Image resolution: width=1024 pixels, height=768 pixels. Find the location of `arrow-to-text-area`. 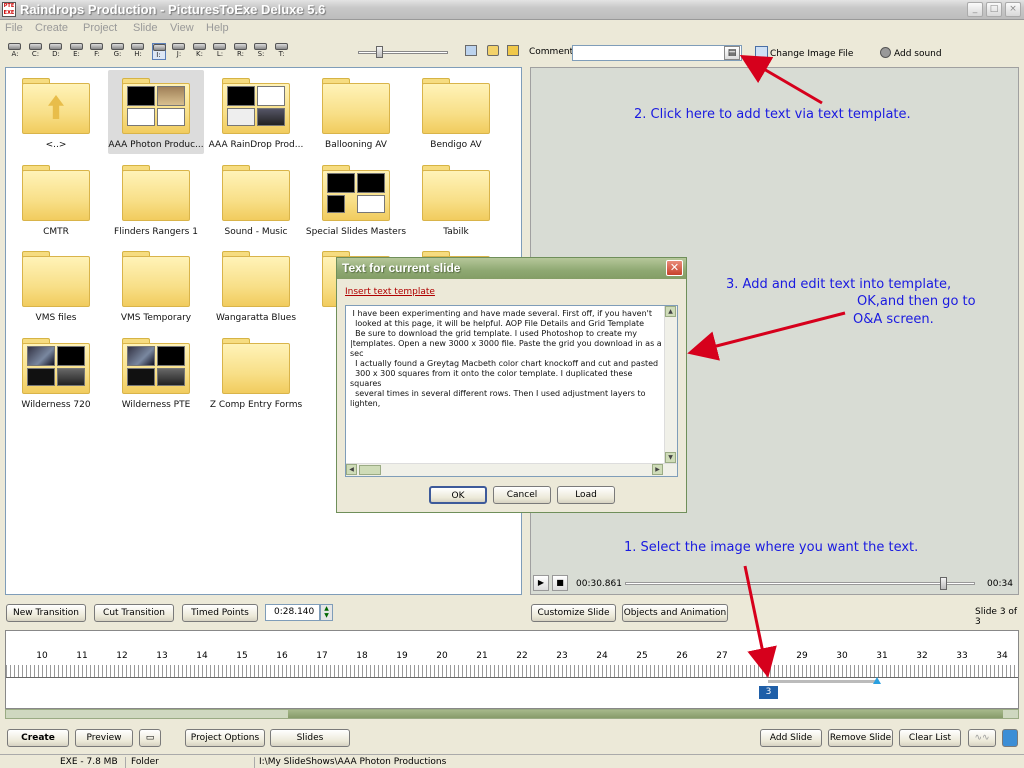

arrow-to-text-area is located at coordinates (766, 336).